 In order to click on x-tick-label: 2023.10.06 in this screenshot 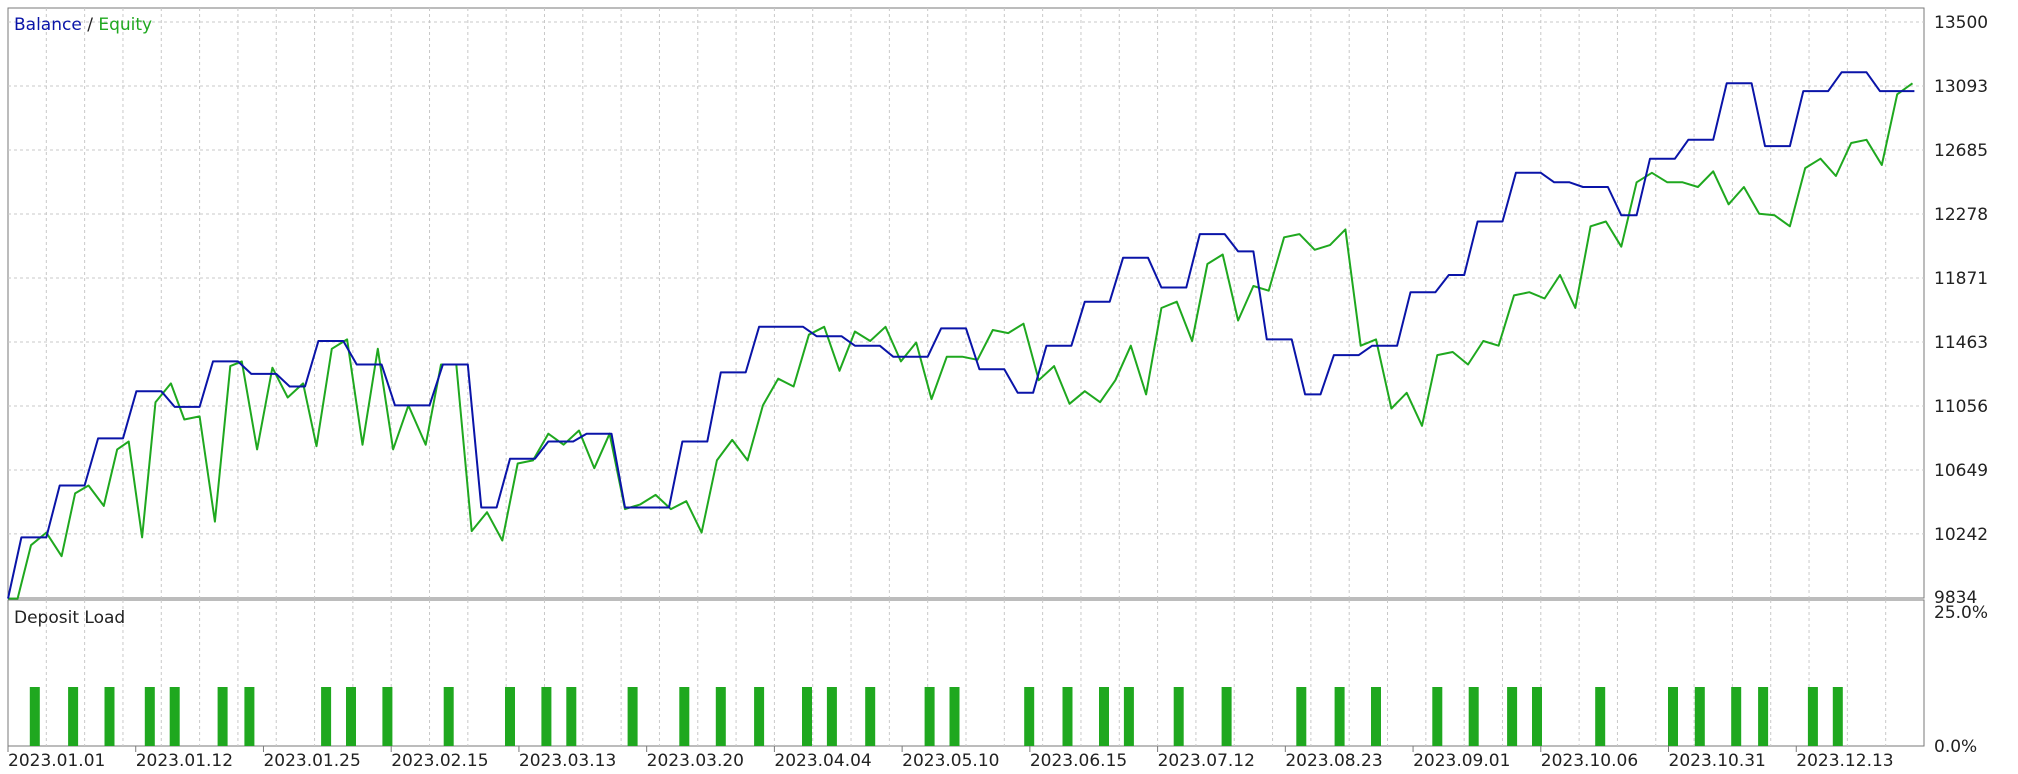, I will do `click(1589, 760)`.